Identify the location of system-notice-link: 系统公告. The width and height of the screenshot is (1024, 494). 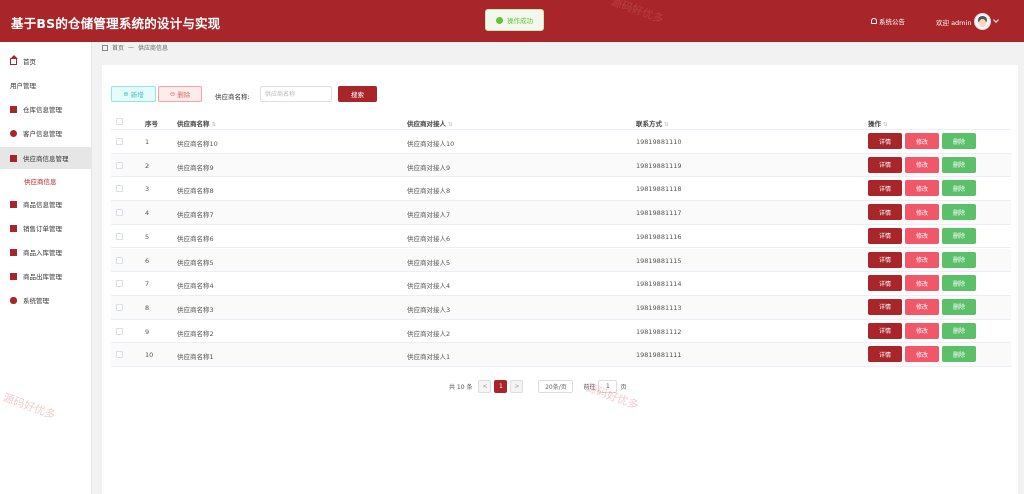
(888, 21).